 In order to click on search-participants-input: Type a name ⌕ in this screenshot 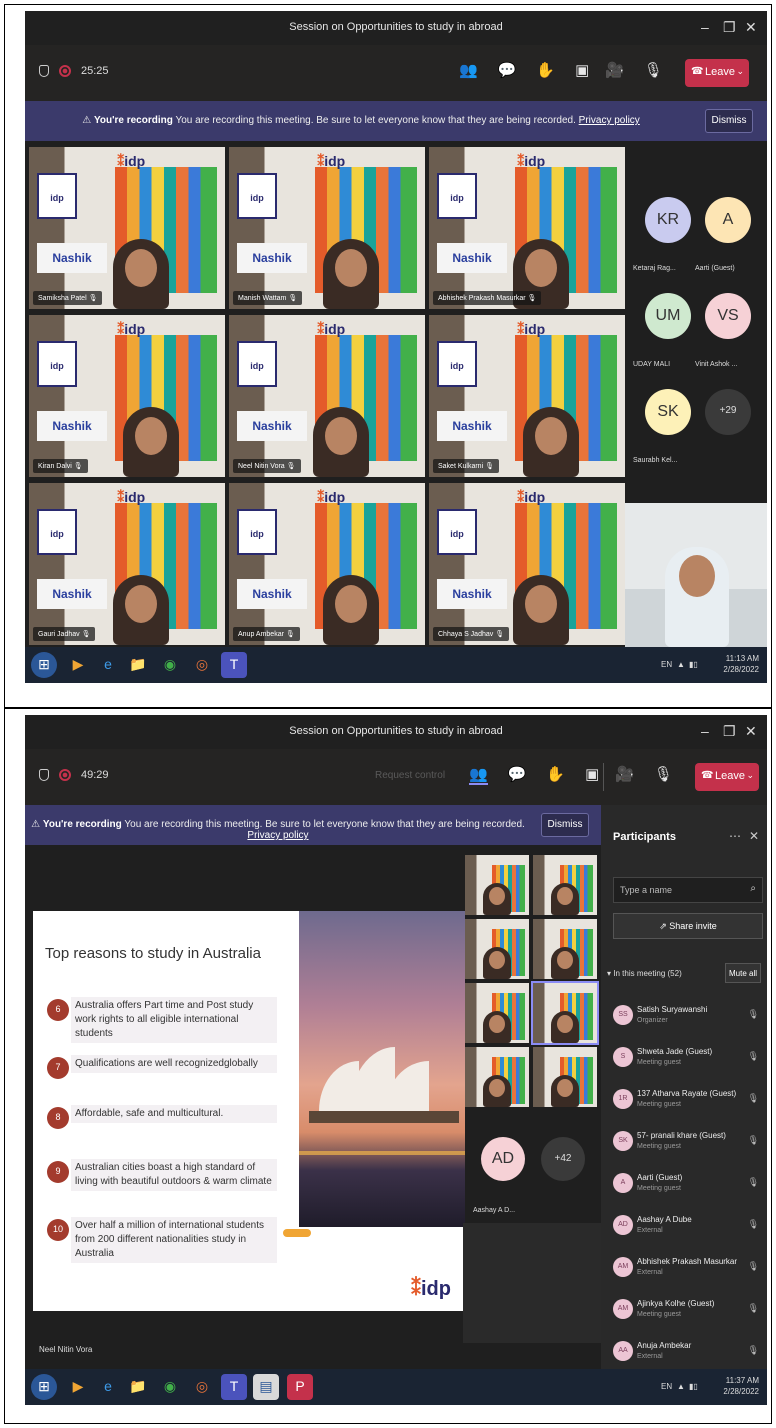, I will do `click(688, 890)`.